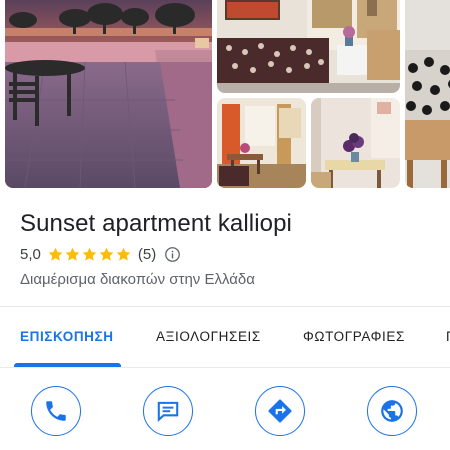 The image size is (450, 450). I want to click on message-button, so click(168, 411).